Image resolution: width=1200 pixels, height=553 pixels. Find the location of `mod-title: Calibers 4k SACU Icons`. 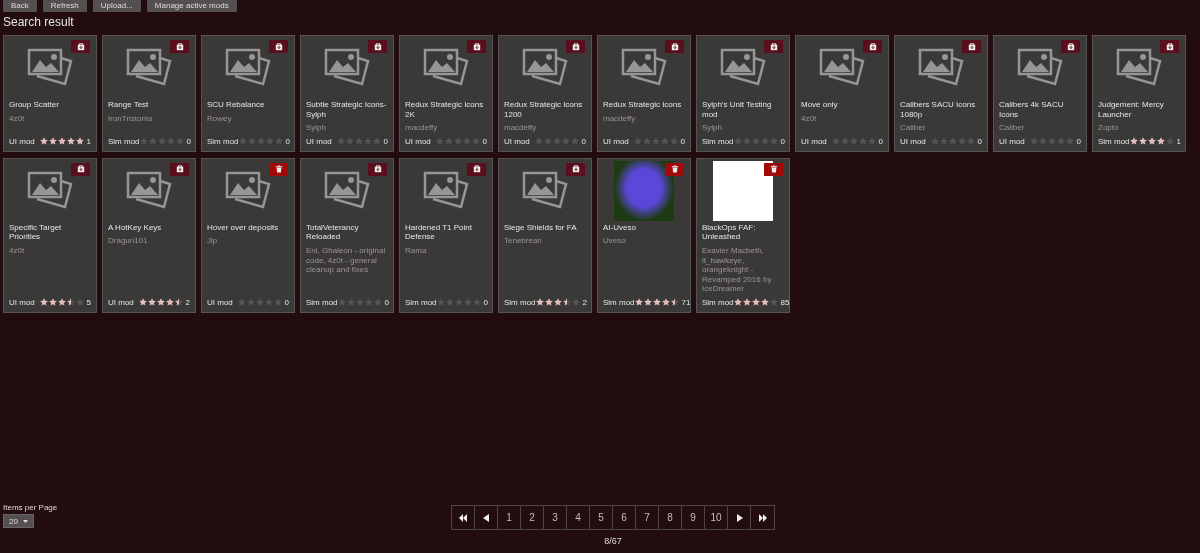

mod-title: Calibers 4k SACU Icons is located at coordinates (1032, 110).